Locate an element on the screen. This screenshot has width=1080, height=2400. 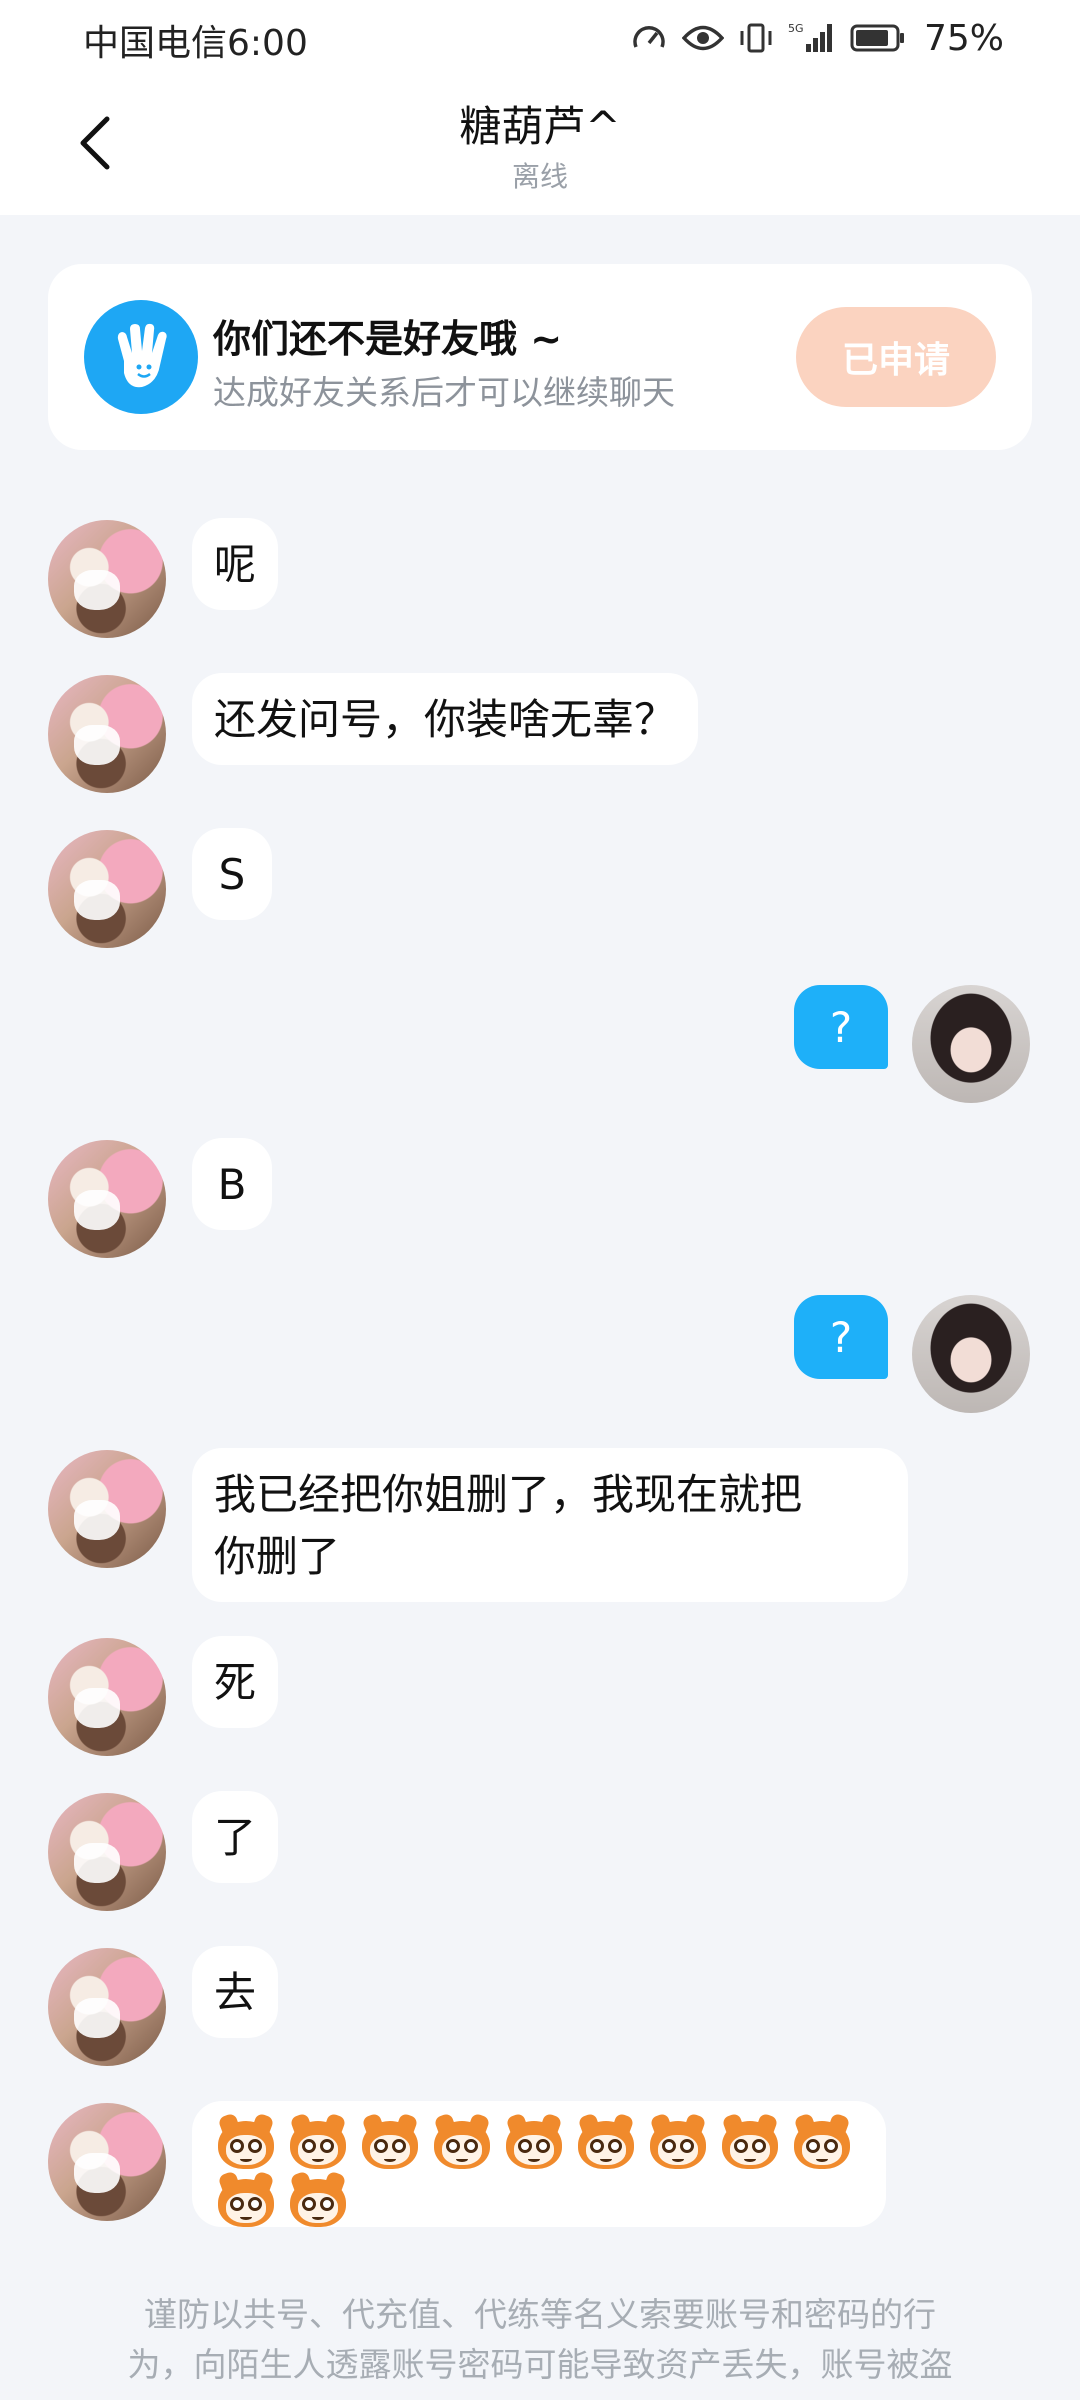
carrier-time: 中国电信6:00 is located at coordinates (195, 43).